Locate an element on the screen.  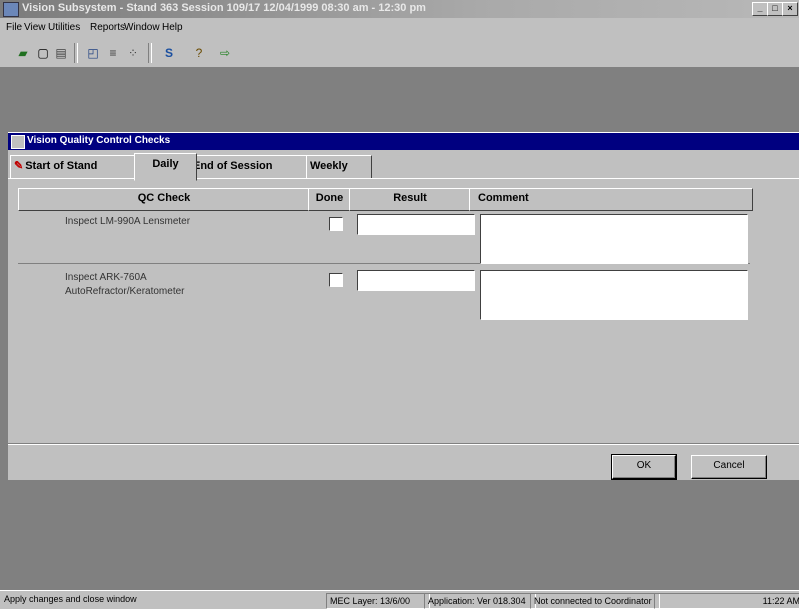
tab-weekly: Weekly is located at coordinates (339, 167).